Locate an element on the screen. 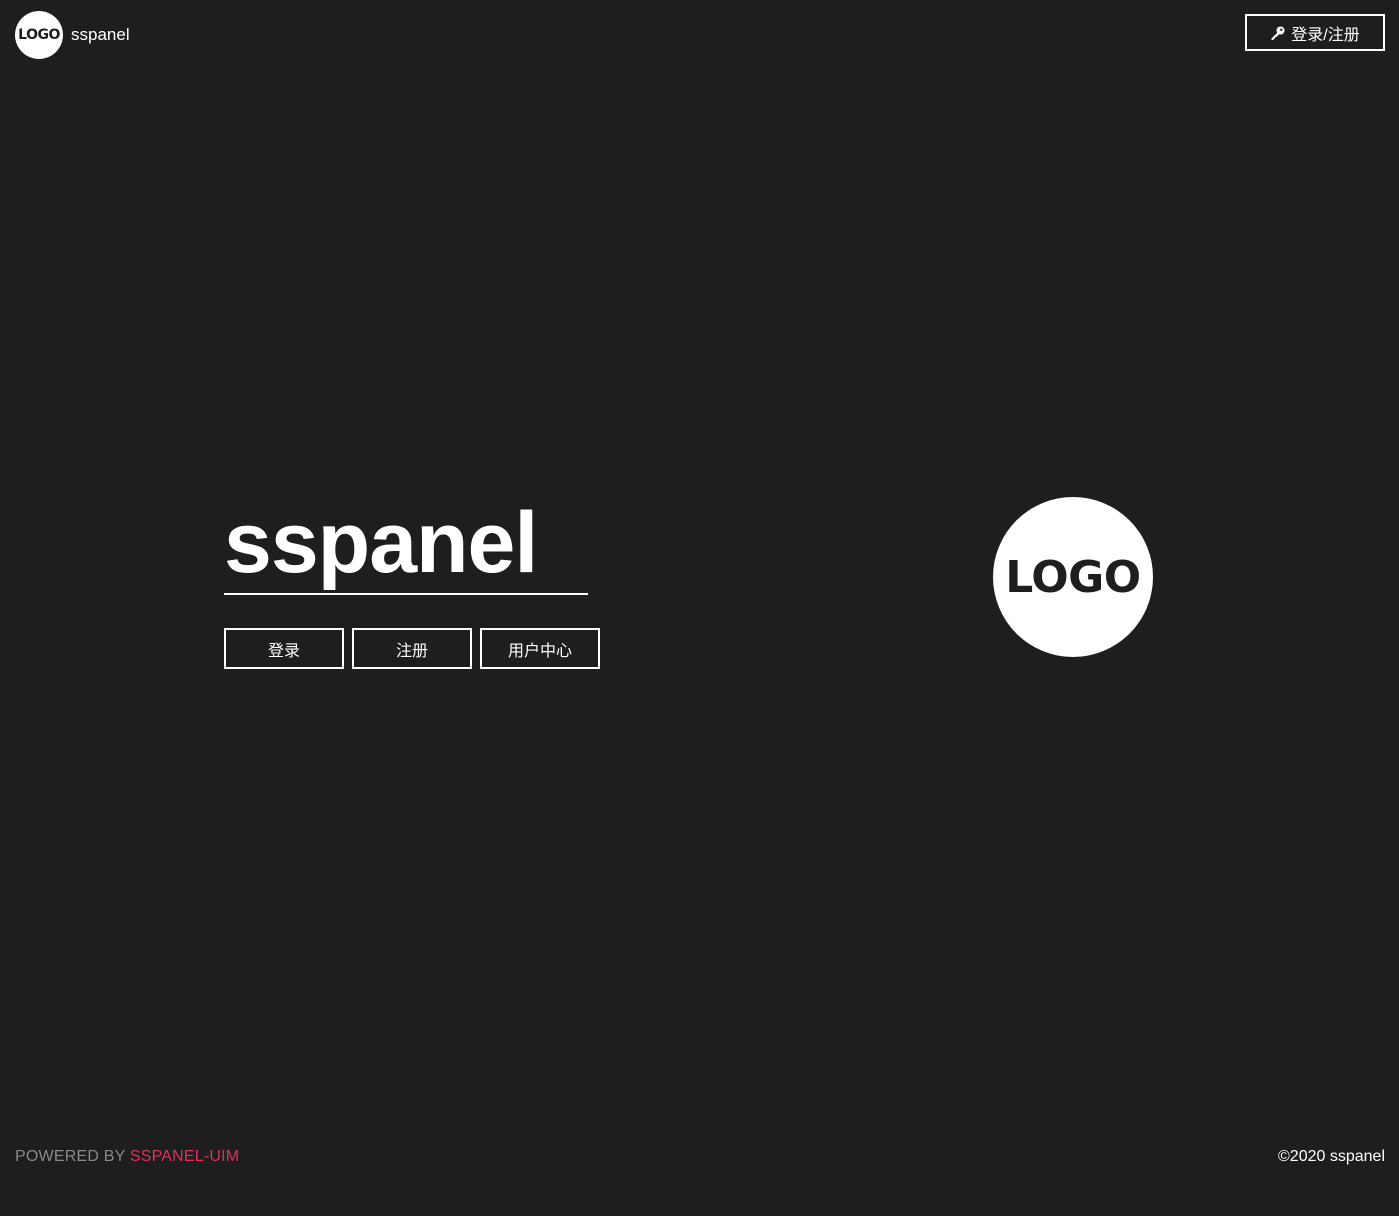 The width and height of the screenshot is (1399, 1216). hero-logo: LOGO is located at coordinates (1073, 577).